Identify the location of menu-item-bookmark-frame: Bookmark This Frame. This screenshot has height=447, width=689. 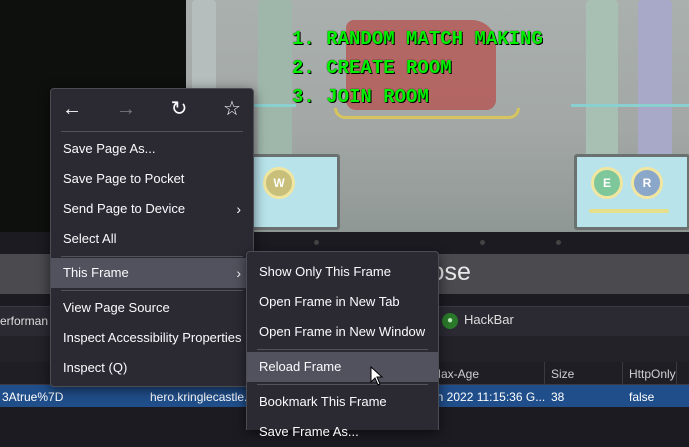
(342, 402).